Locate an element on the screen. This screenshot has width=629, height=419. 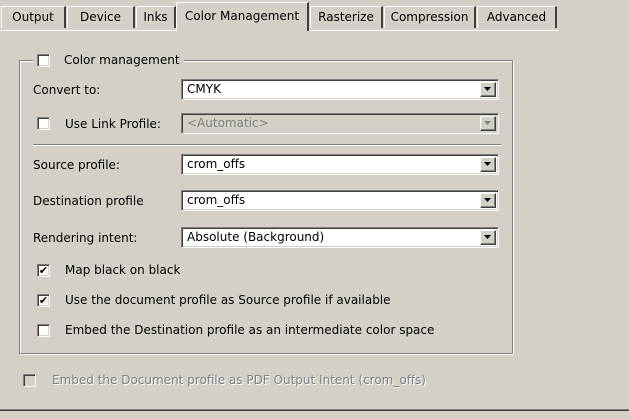
convert-to-value: CMYK is located at coordinates (204, 89).